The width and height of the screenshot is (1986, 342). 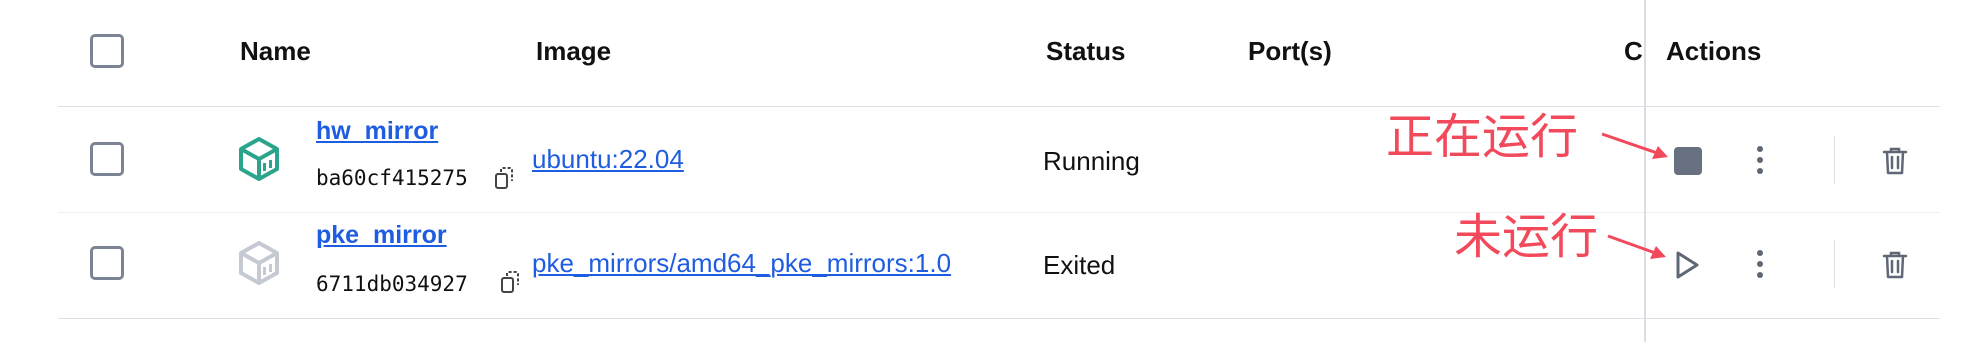 I want to click on column-header-ports: Port(s), so click(x=1290, y=51).